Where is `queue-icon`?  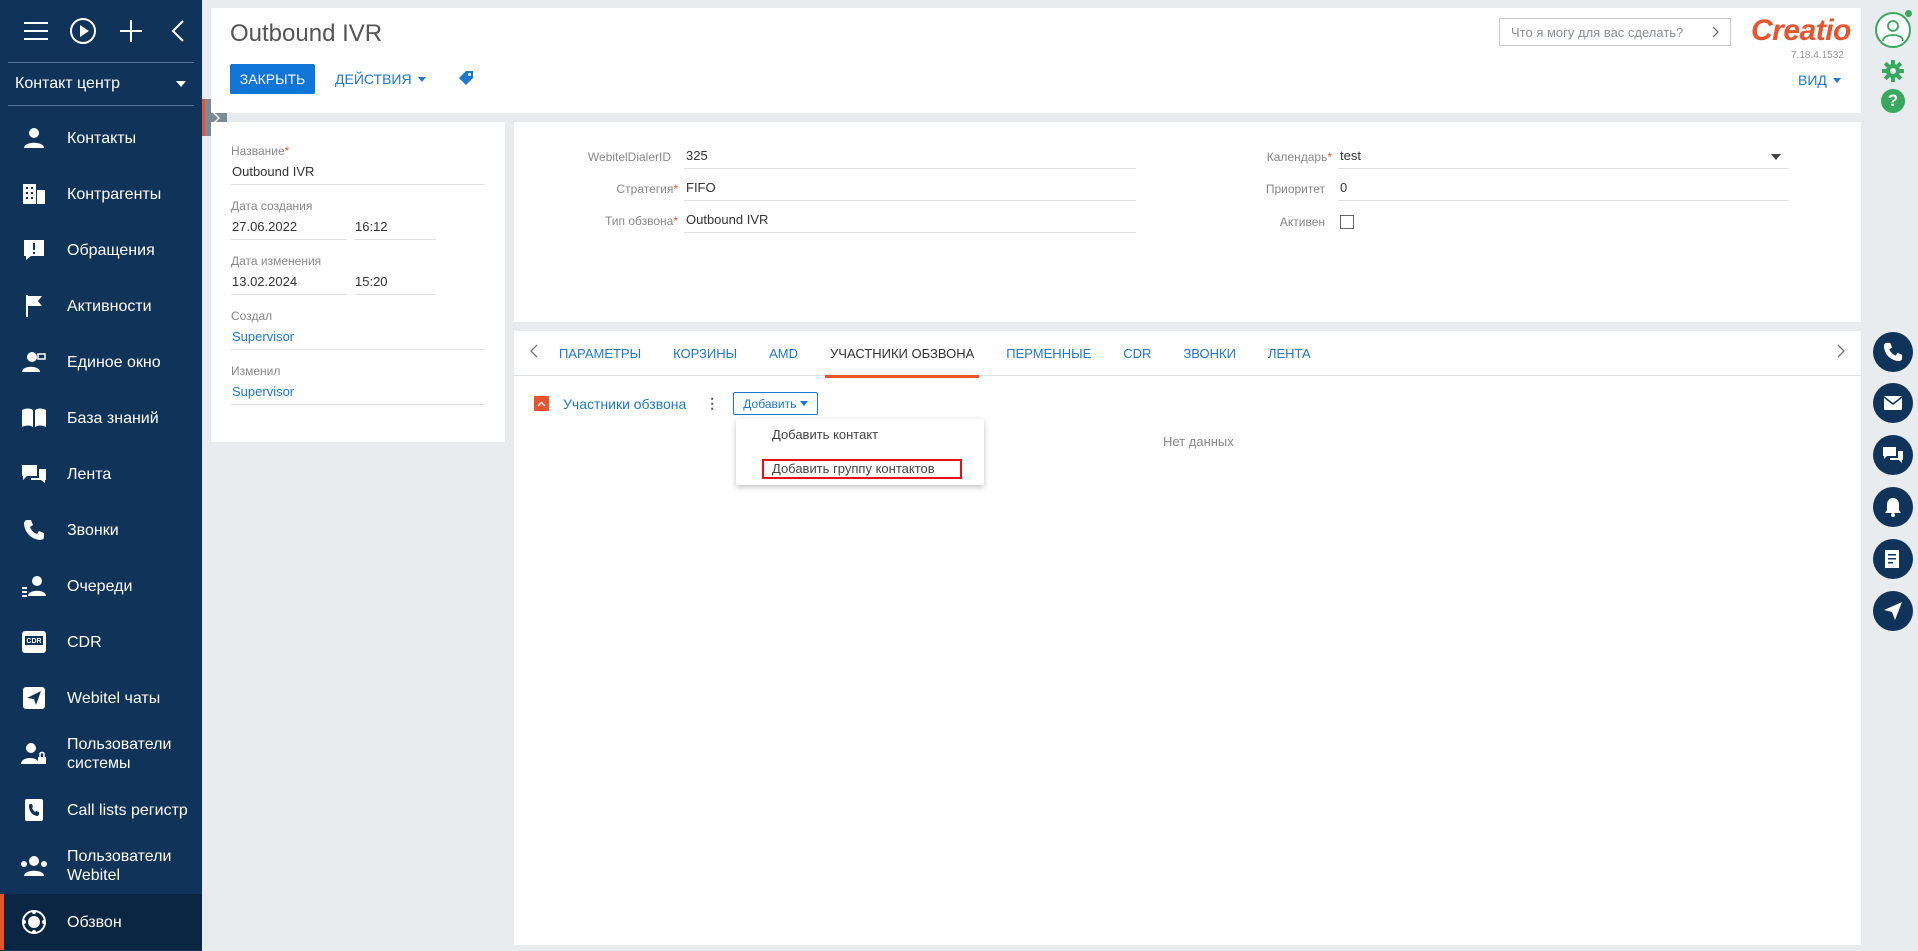 queue-icon is located at coordinates (34, 586).